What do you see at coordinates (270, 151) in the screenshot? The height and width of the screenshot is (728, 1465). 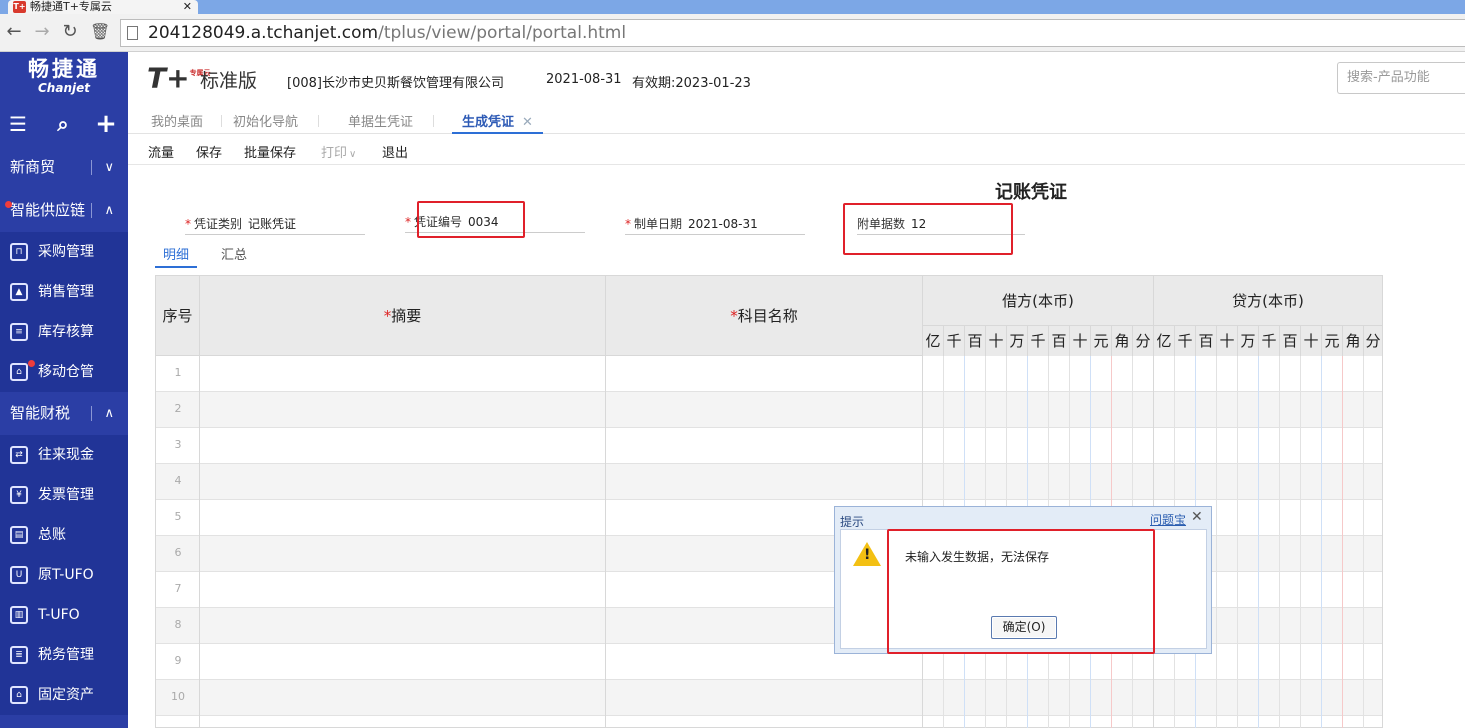 I see `batch-save-button: 批量保存` at bounding box center [270, 151].